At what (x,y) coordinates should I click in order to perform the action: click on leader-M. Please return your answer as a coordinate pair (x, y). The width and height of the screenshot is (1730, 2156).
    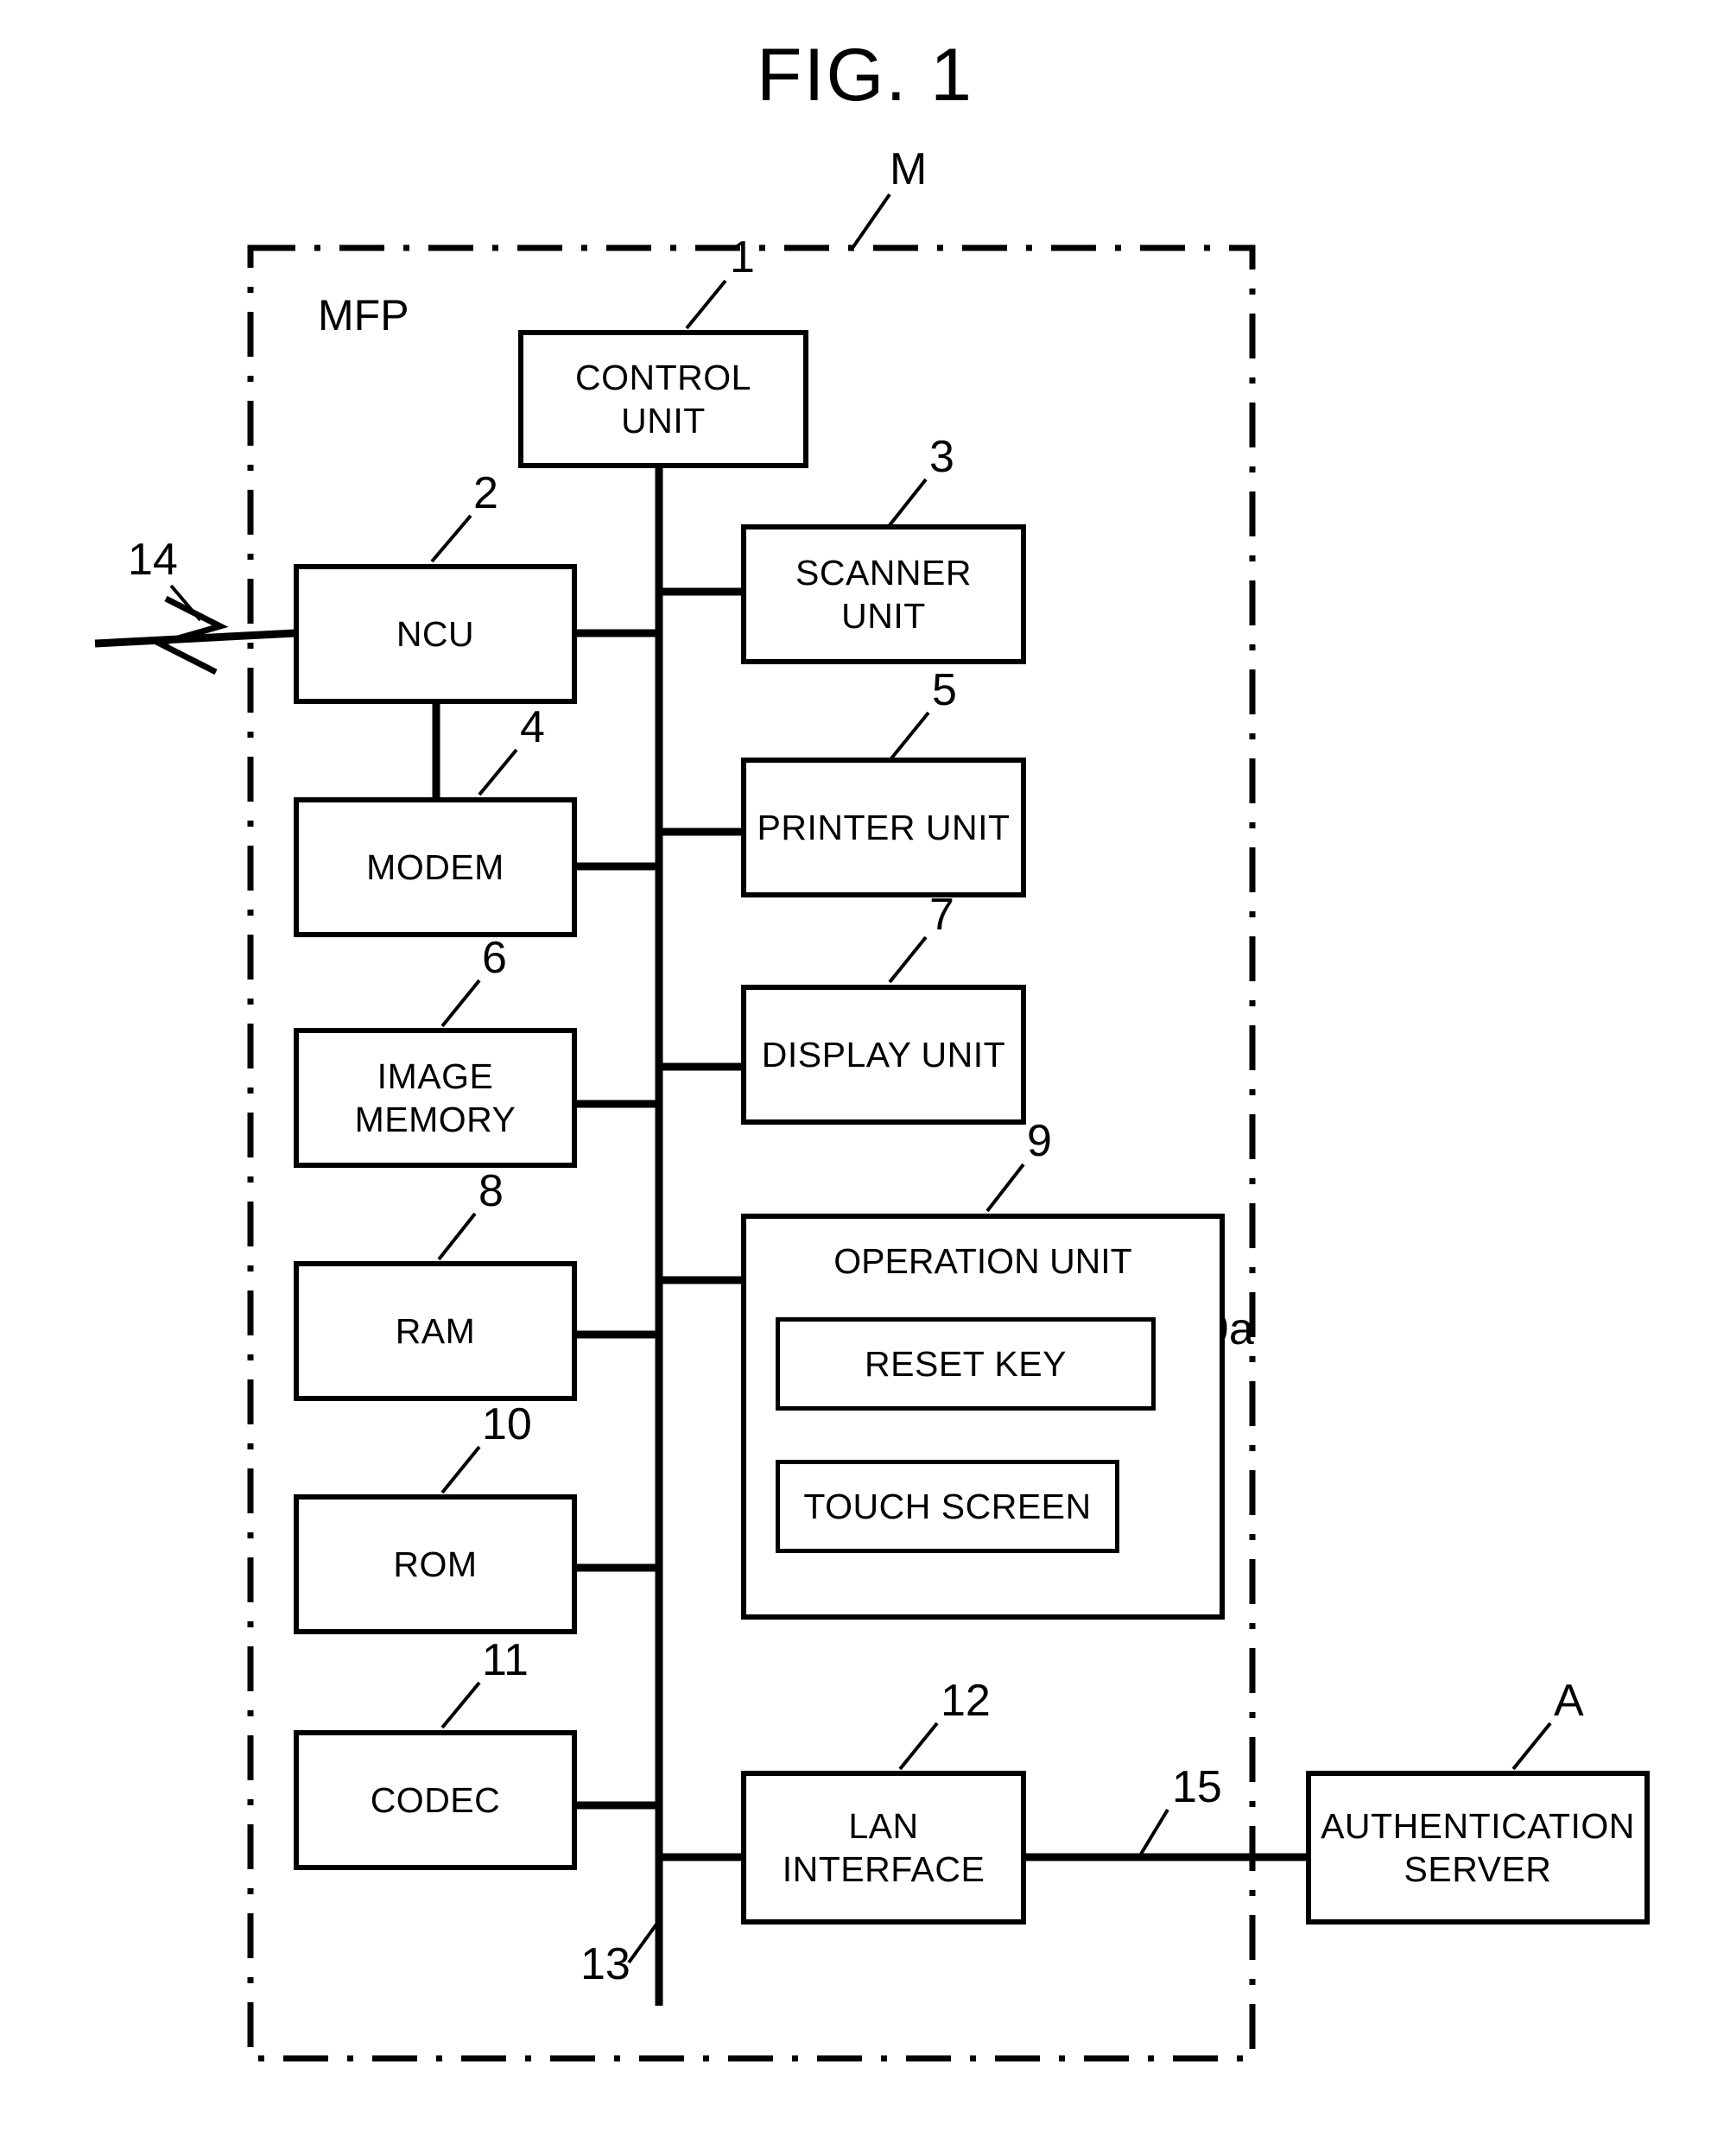
    Looking at the image, I should click on (870, 223).